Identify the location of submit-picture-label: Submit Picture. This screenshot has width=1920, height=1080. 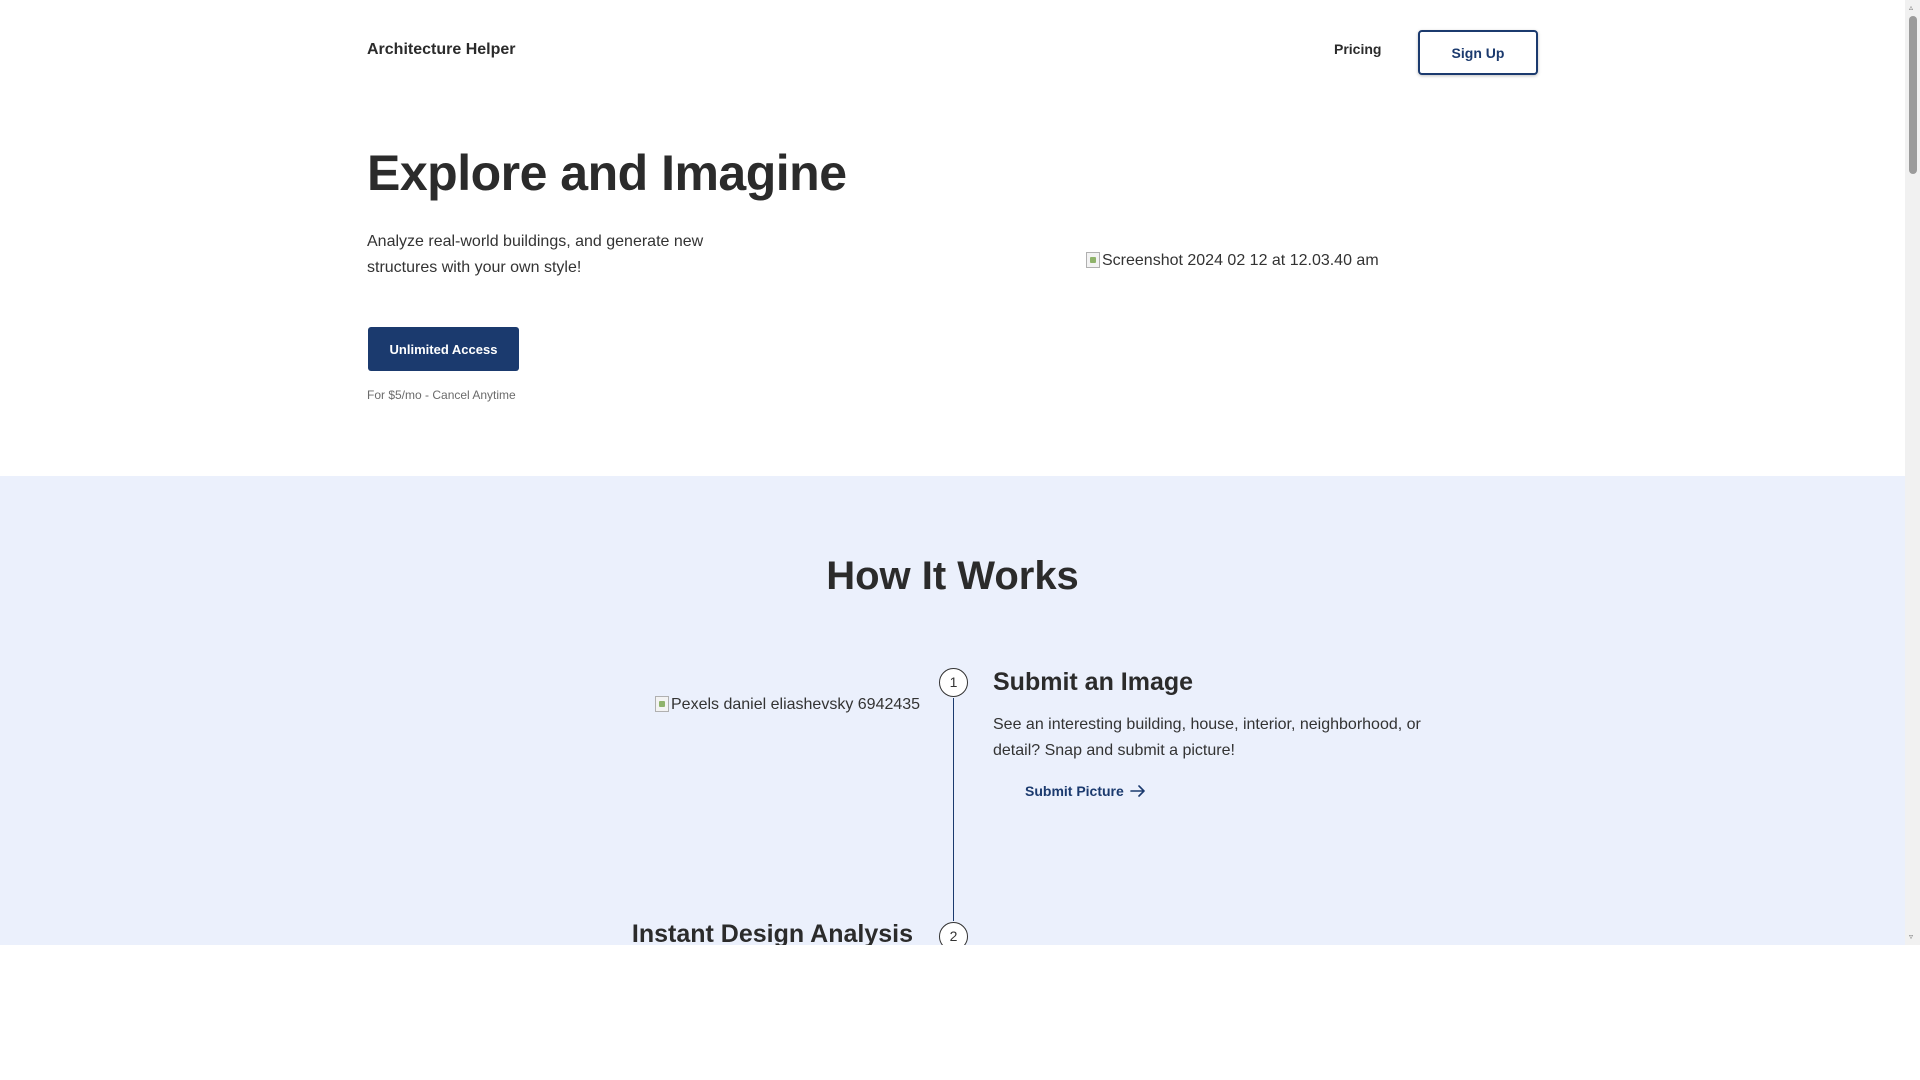
(1074, 791).